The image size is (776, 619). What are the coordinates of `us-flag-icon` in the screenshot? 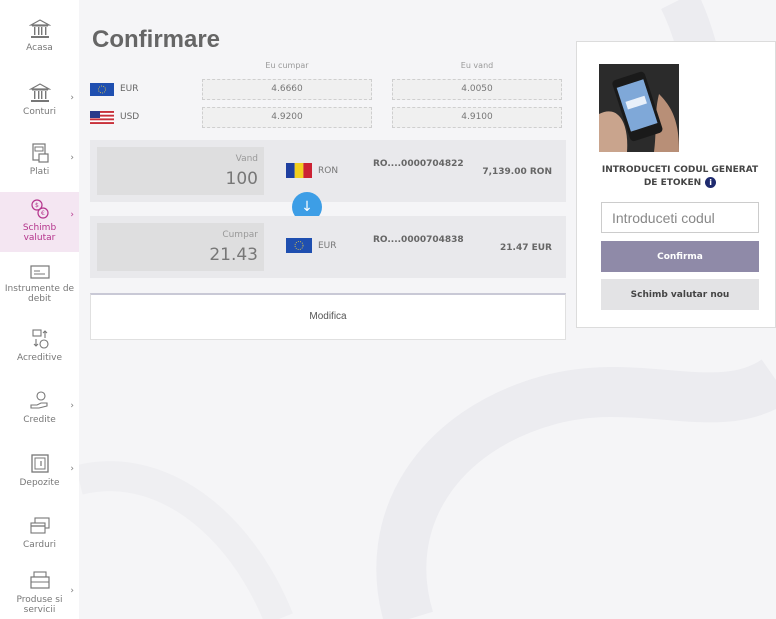 It's located at (102, 117).